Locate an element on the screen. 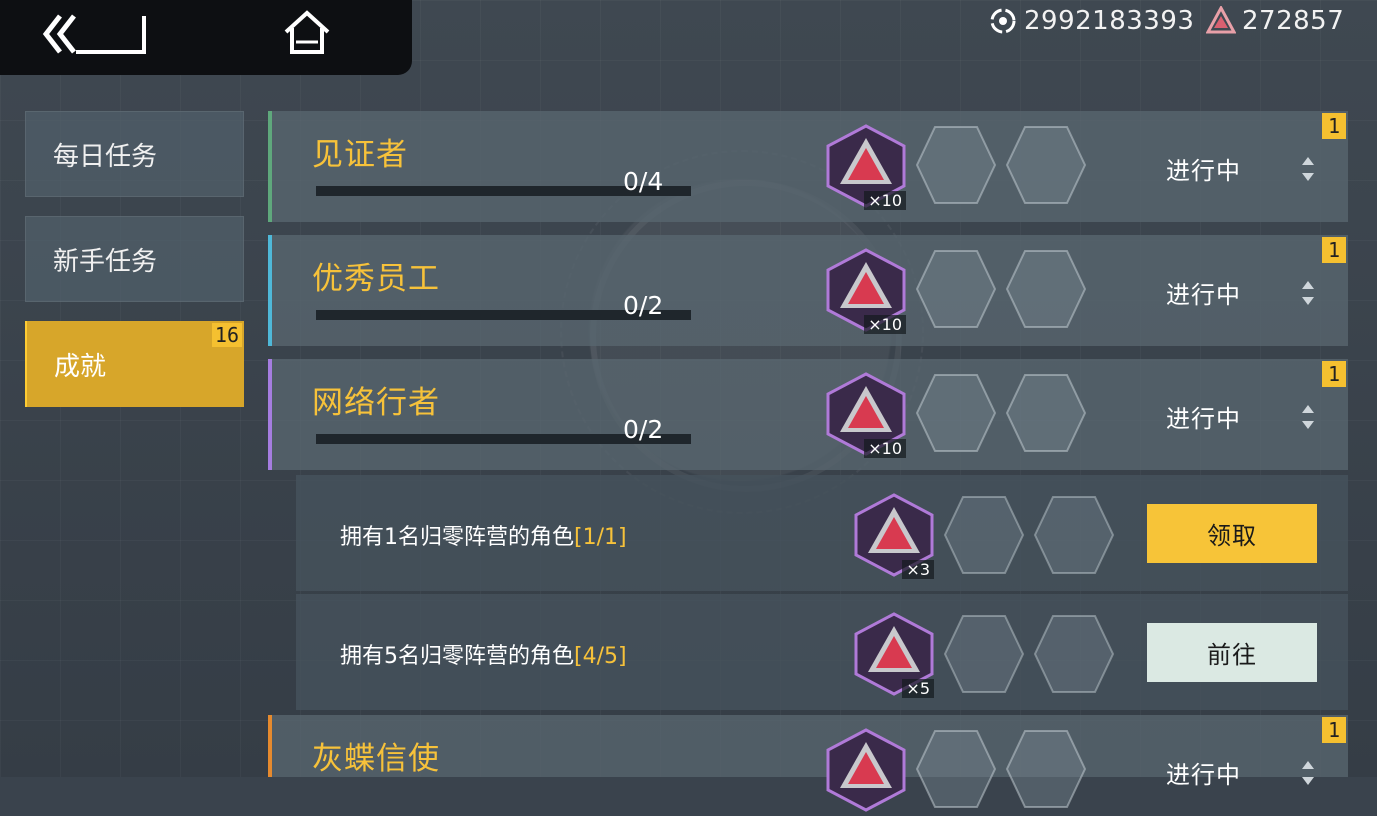 This screenshot has height=816, width=1377. achievement-card: 见证者 0/4 ×10 进行中 1 is located at coordinates (808, 166).